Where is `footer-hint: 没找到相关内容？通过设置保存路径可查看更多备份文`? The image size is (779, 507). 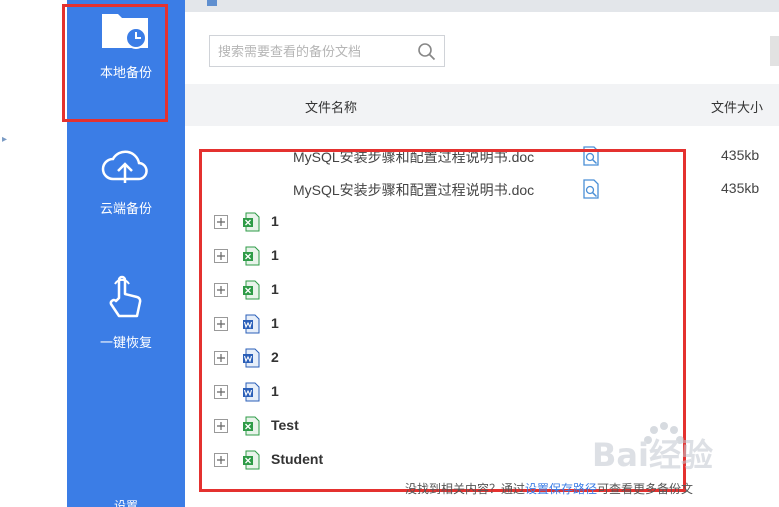
footer-hint: 没找到相关内容？通过设置保存路径可查看更多备份文 is located at coordinates (549, 488).